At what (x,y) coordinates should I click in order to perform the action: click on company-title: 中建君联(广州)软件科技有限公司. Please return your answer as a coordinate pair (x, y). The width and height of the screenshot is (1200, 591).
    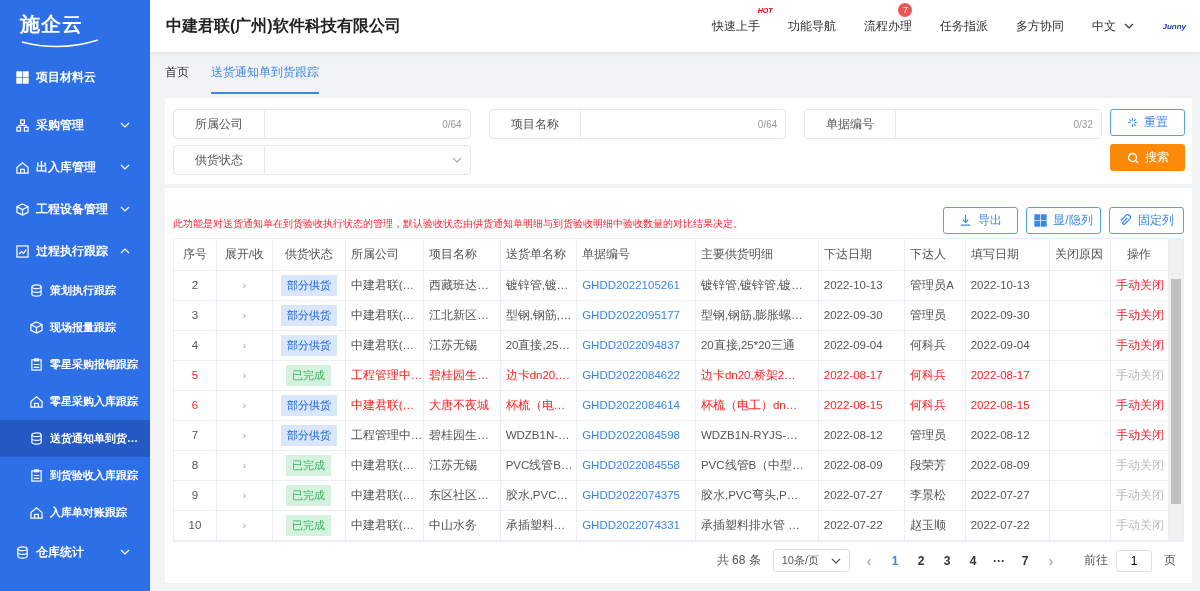
    Looking at the image, I should click on (284, 25).